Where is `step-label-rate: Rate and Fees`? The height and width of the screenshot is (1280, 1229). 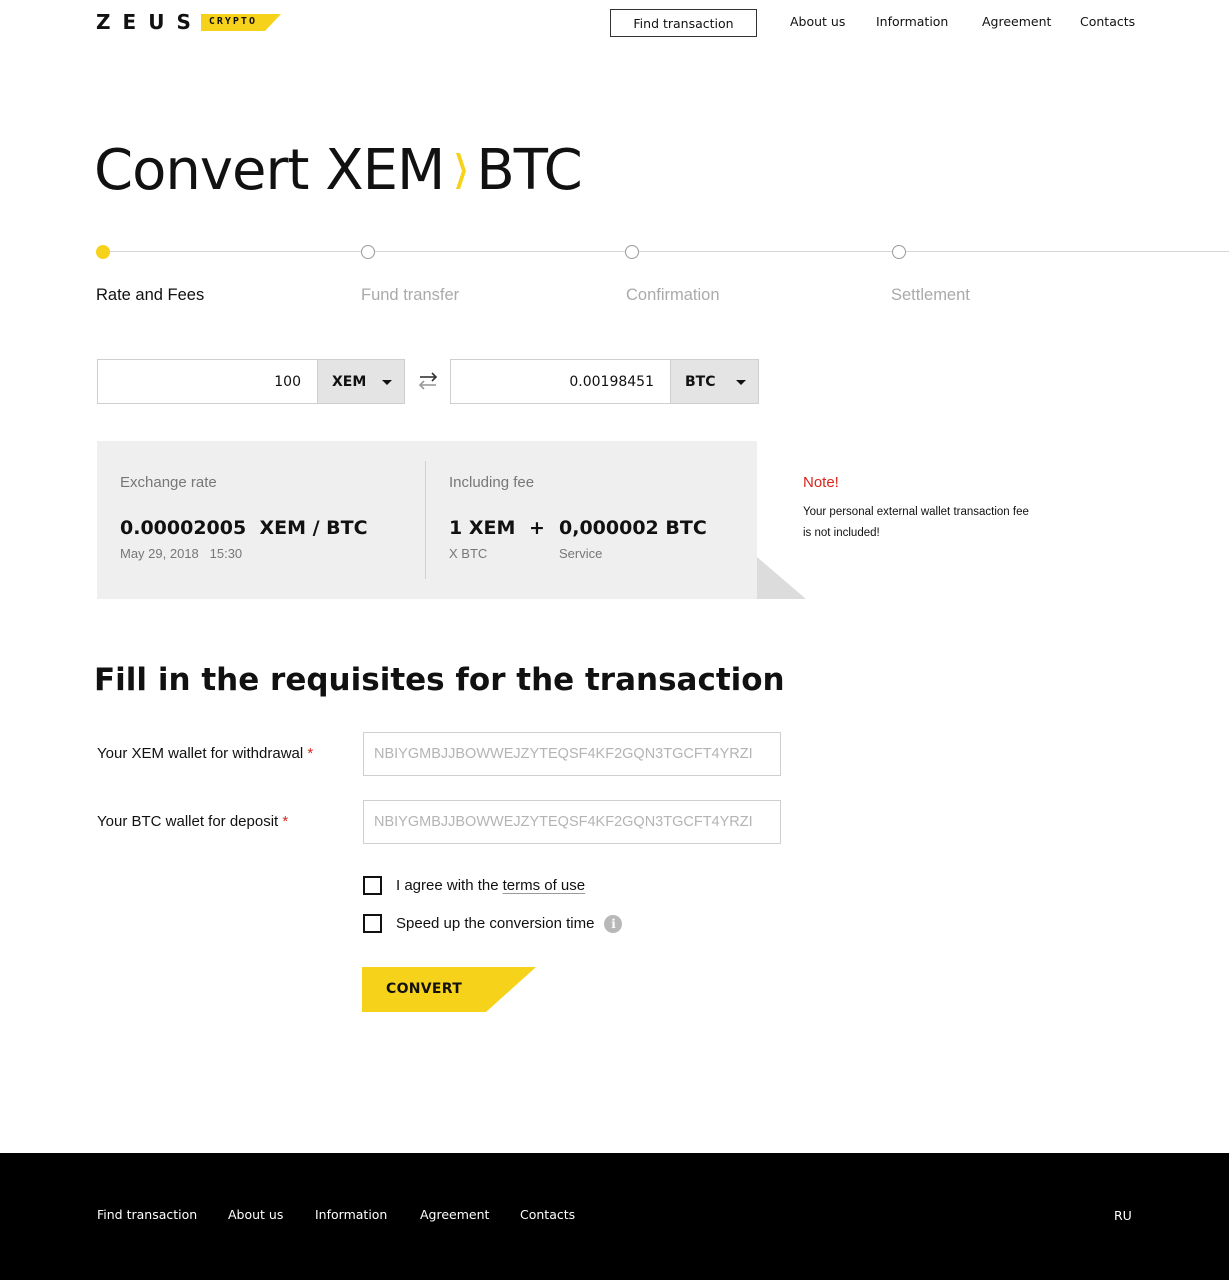
step-label-rate: Rate and Fees is located at coordinates (150, 295).